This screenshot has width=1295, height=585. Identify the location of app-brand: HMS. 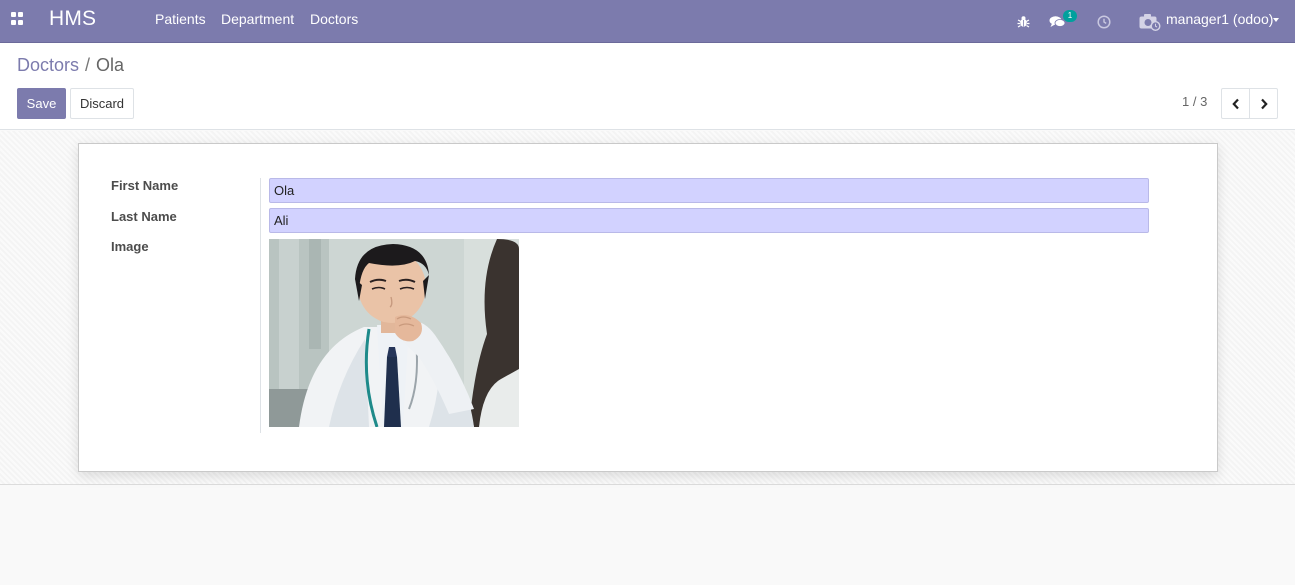
(72, 19).